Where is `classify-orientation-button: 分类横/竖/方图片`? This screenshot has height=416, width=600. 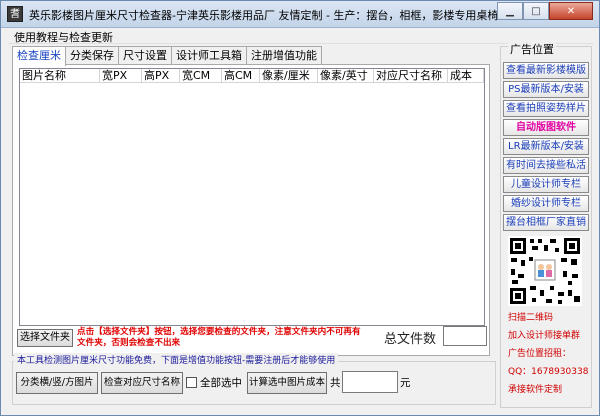
classify-orientation-button: 分类横/竖/方图片 is located at coordinates (57, 383).